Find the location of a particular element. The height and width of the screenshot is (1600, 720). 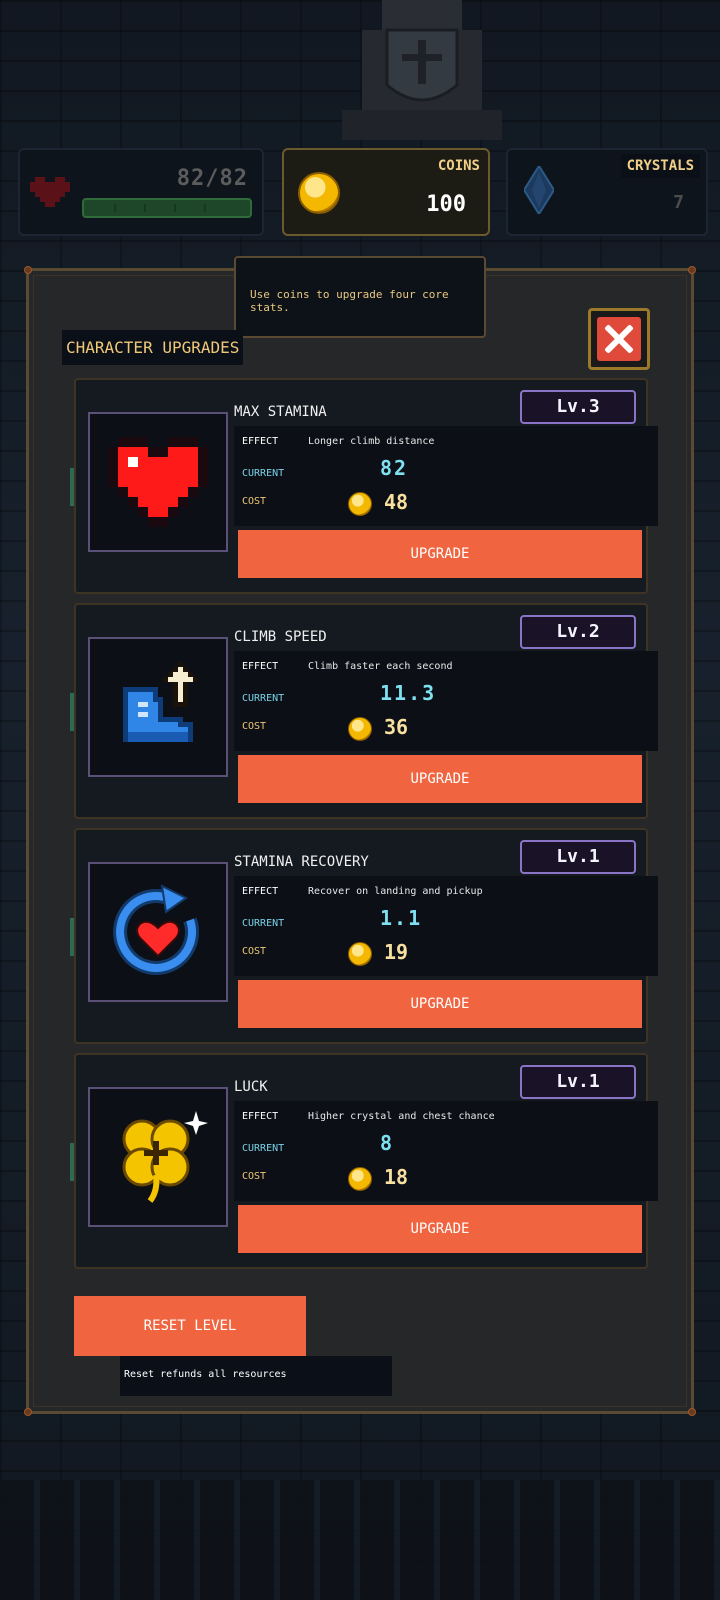

tooltip-text: Use coins to upgrade four core stats. is located at coordinates (349, 301).